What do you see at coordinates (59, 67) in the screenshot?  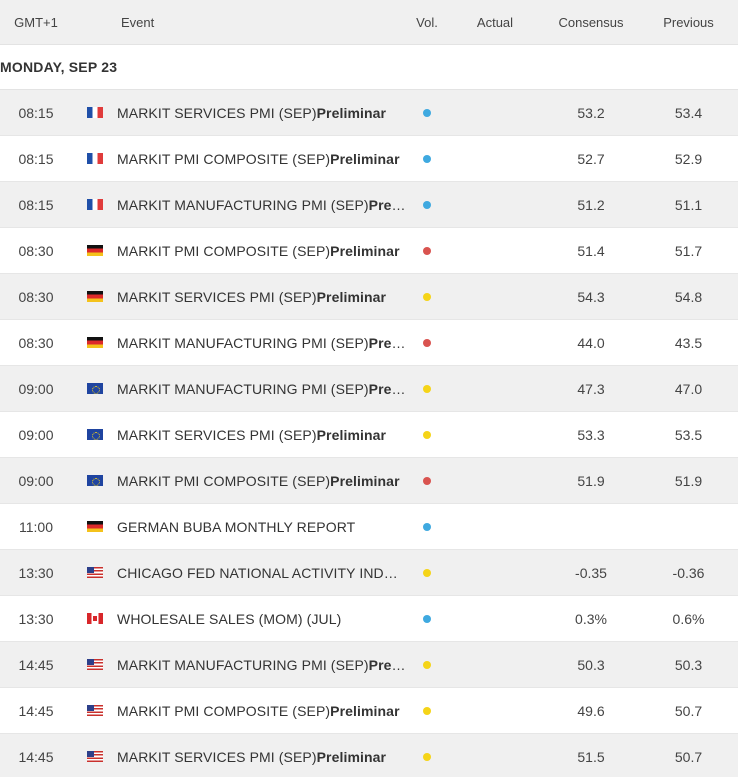 I see `day-label: MONDAY, SEP 23` at bounding box center [59, 67].